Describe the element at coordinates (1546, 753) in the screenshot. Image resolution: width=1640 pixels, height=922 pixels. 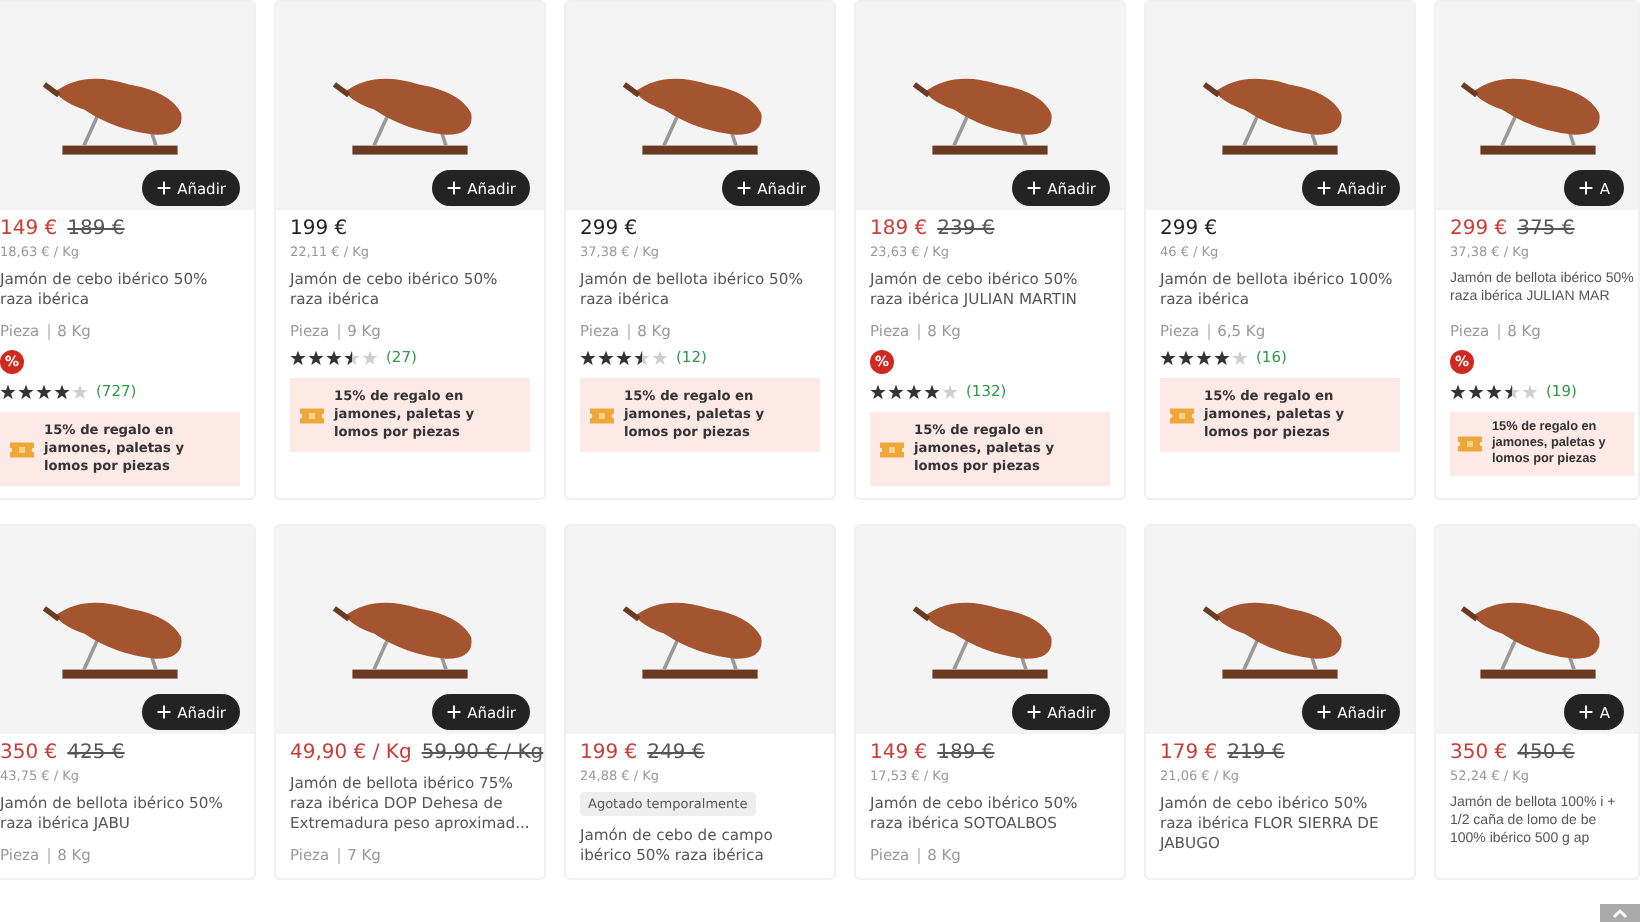
I see `old-price: 450 €` at that location.